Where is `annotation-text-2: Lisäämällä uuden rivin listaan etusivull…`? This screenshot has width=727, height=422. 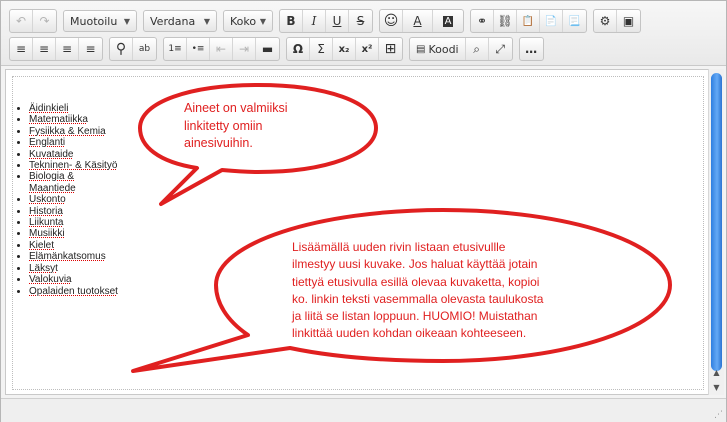 annotation-text-2: Lisäämällä uuden rivin listaan etusivull… is located at coordinates (417, 291).